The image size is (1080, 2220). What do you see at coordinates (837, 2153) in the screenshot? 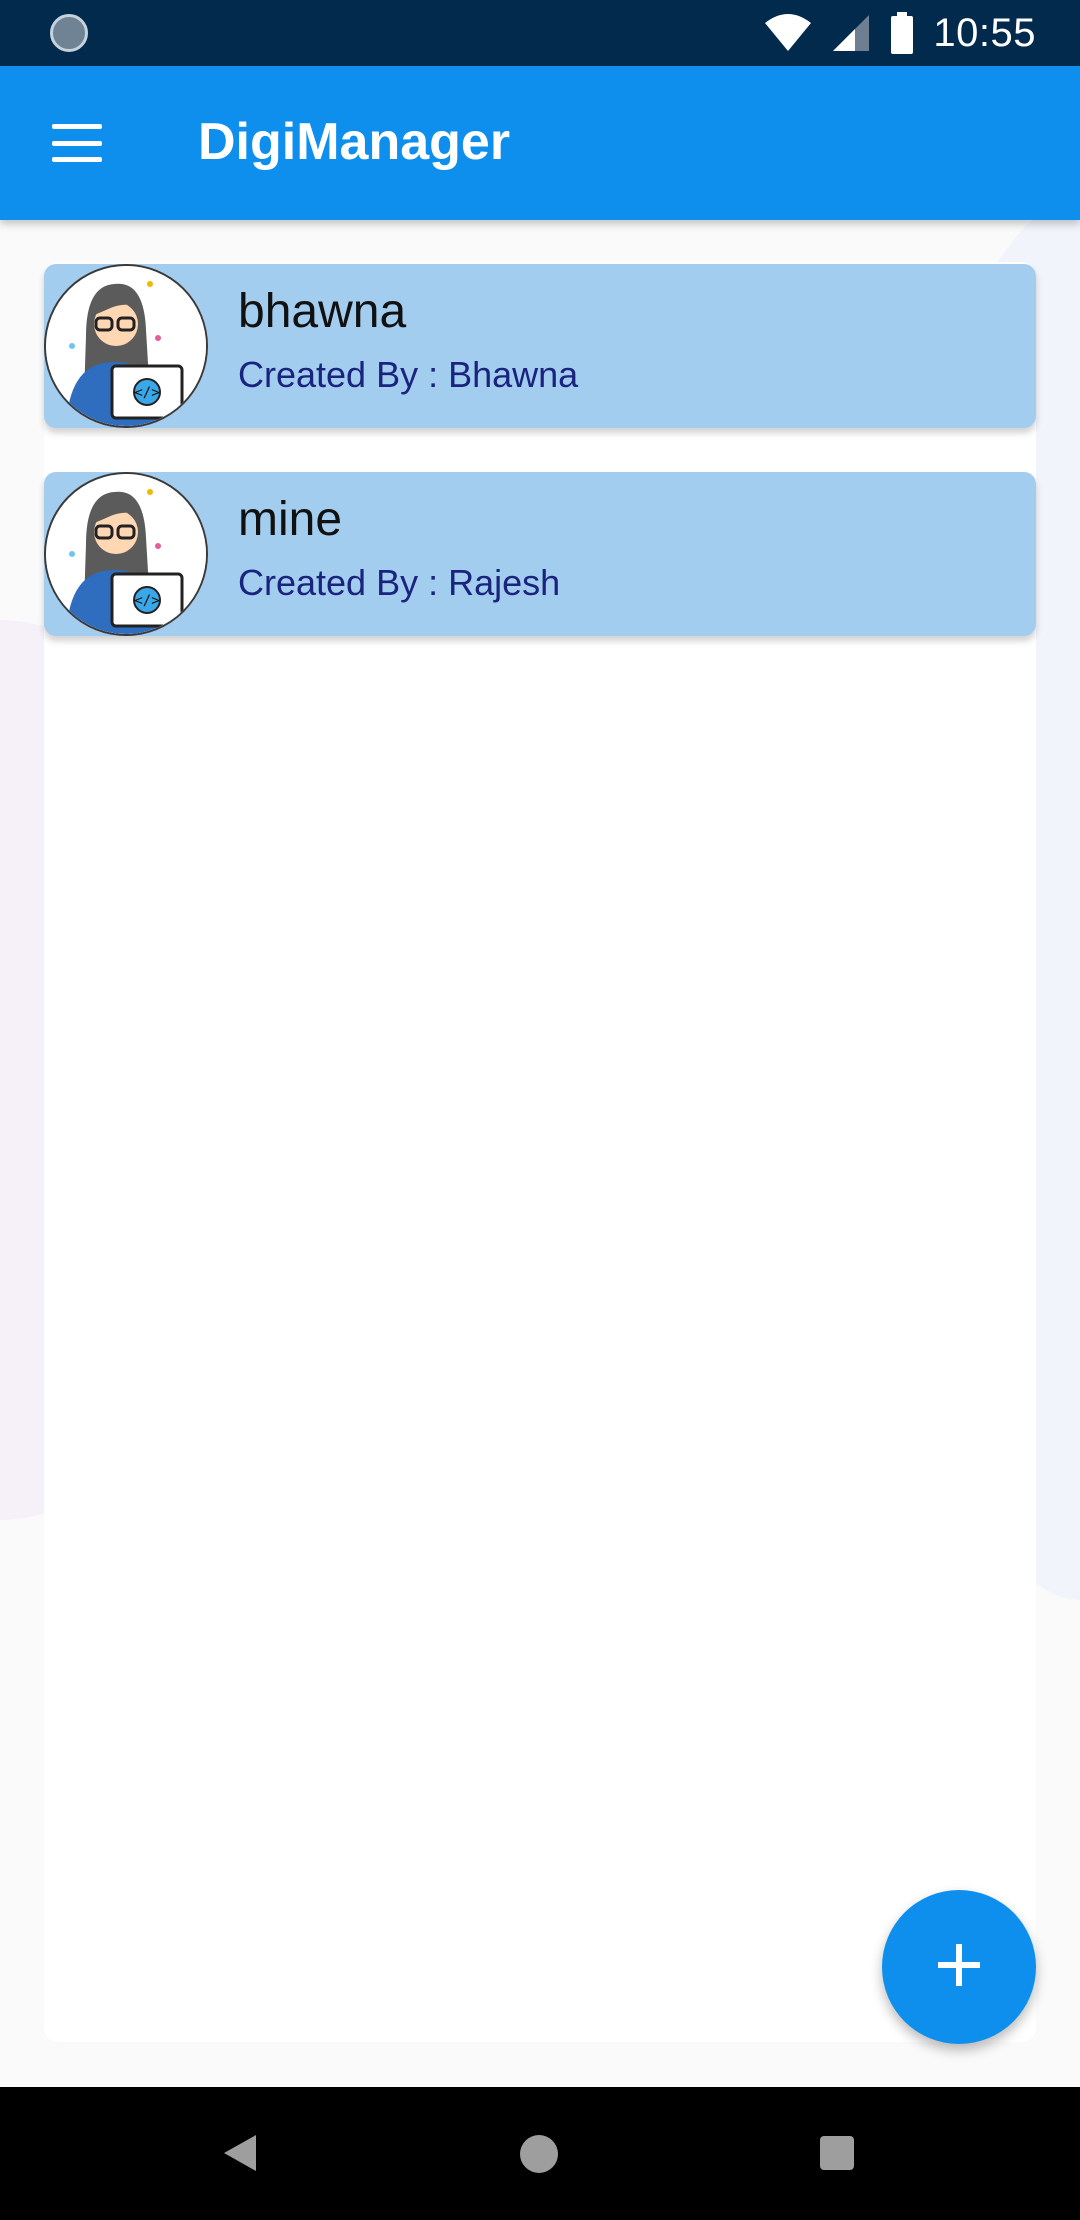
I see `recents-icon` at bounding box center [837, 2153].